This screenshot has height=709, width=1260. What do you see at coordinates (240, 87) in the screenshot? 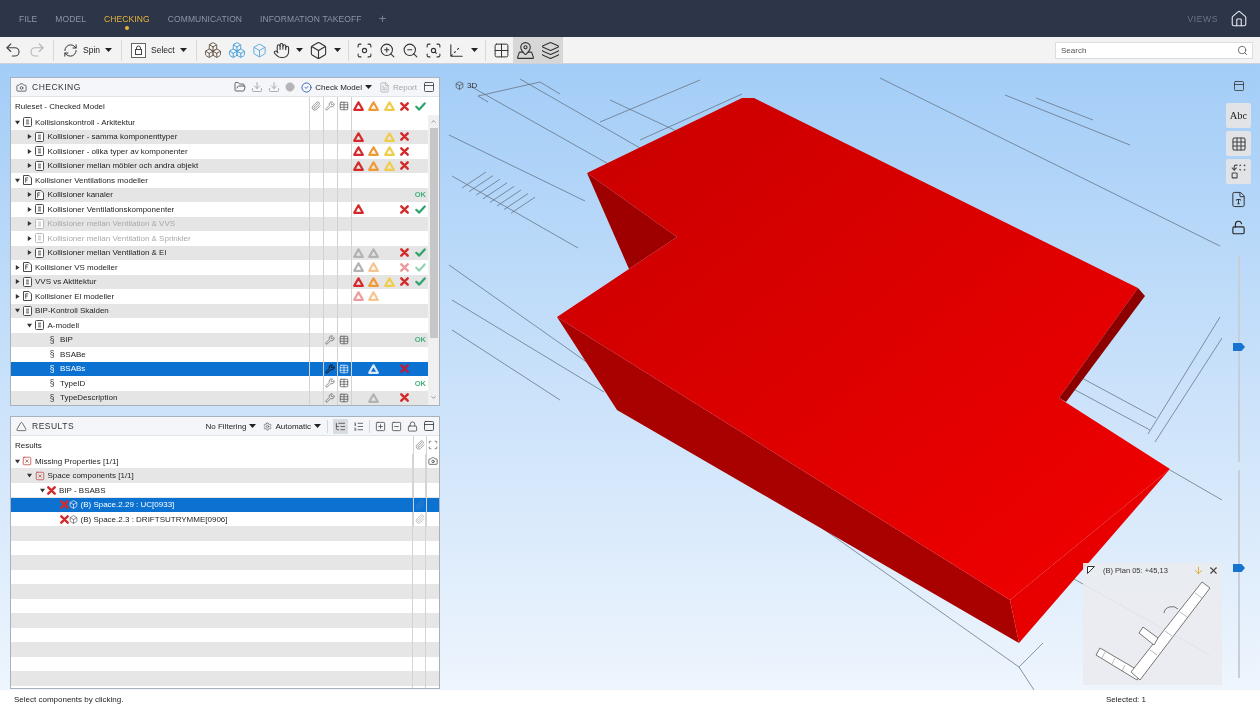
I see `folder-open-icon` at bounding box center [240, 87].